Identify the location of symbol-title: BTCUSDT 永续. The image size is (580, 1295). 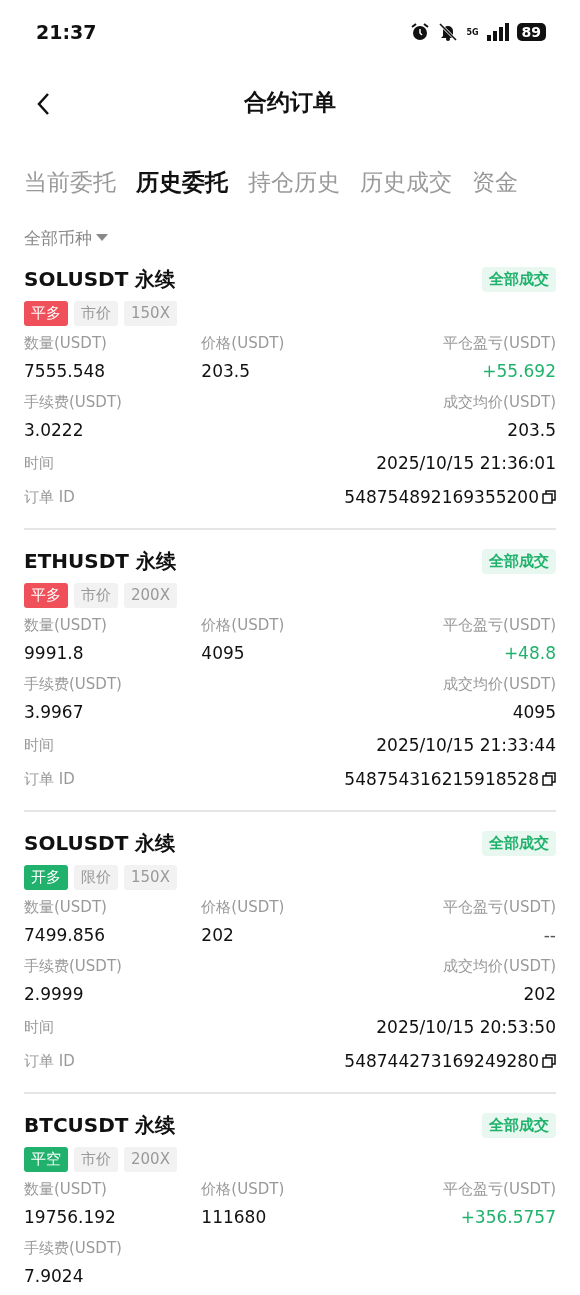
(100, 1125).